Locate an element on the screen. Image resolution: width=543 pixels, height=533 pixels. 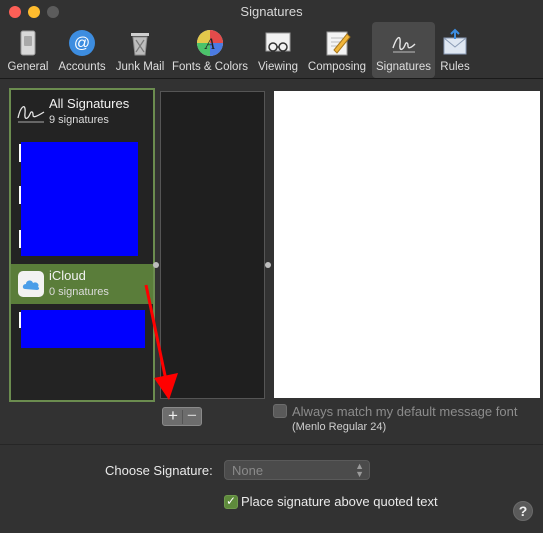
choose-signature-select: None ▲ ▼ is located at coordinates (297, 470).